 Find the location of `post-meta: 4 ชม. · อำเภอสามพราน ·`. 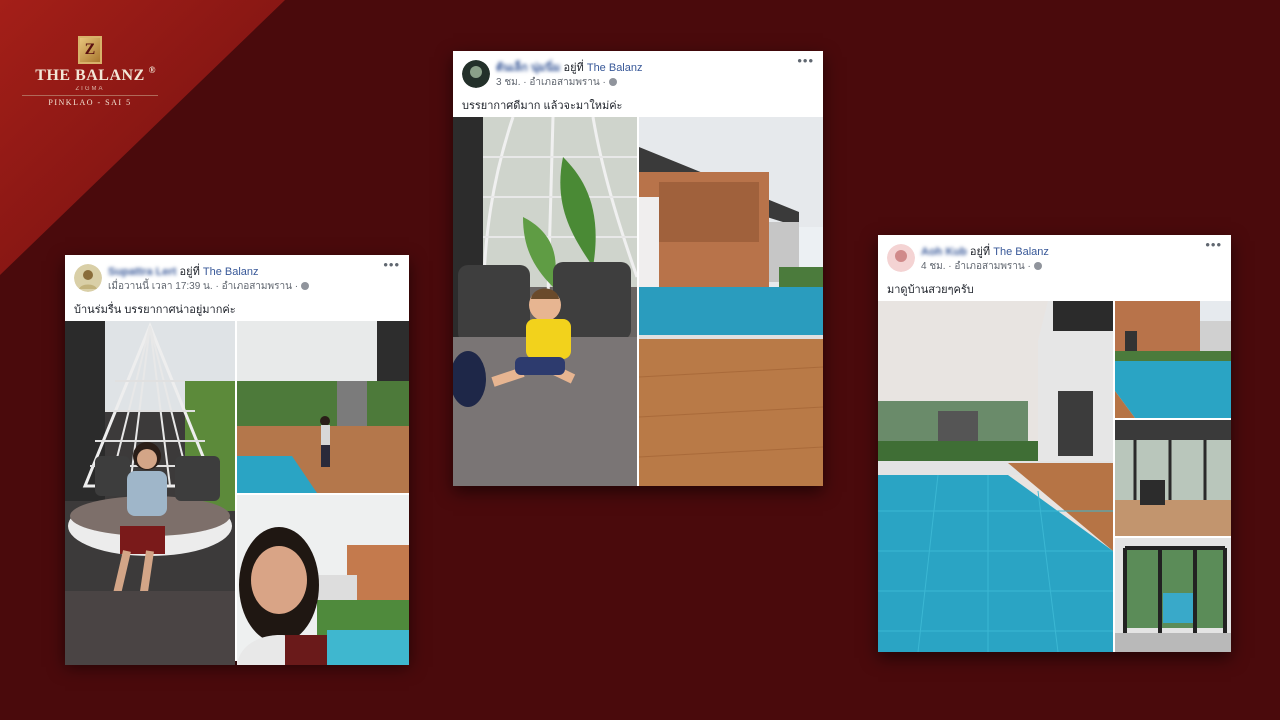

post-meta: 4 ชม. · อำเภอสามพราน · is located at coordinates (981, 266).